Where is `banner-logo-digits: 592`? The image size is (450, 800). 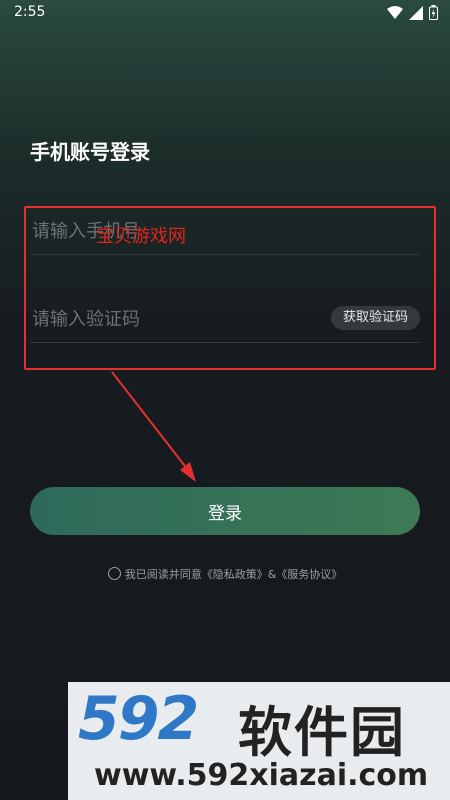 banner-logo-digits: 592 is located at coordinates (138, 719).